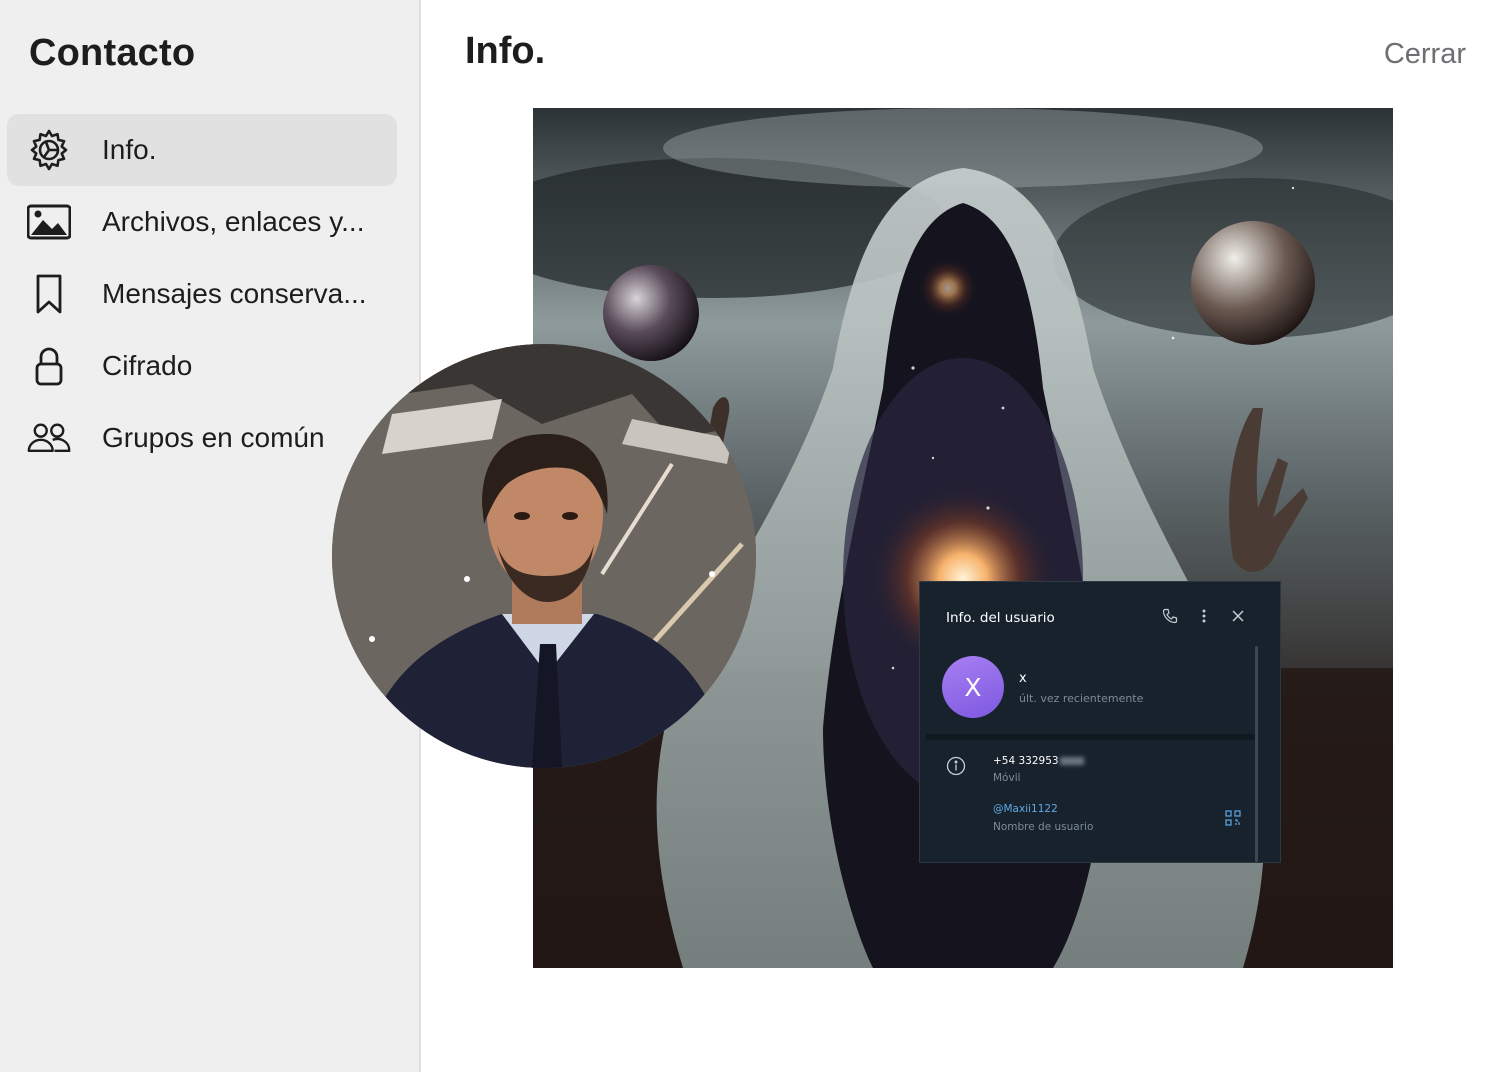  What do you see at coordinates (973, 687) in the screenshot?
I see `avatar: X` at bounding box center [973, 687].